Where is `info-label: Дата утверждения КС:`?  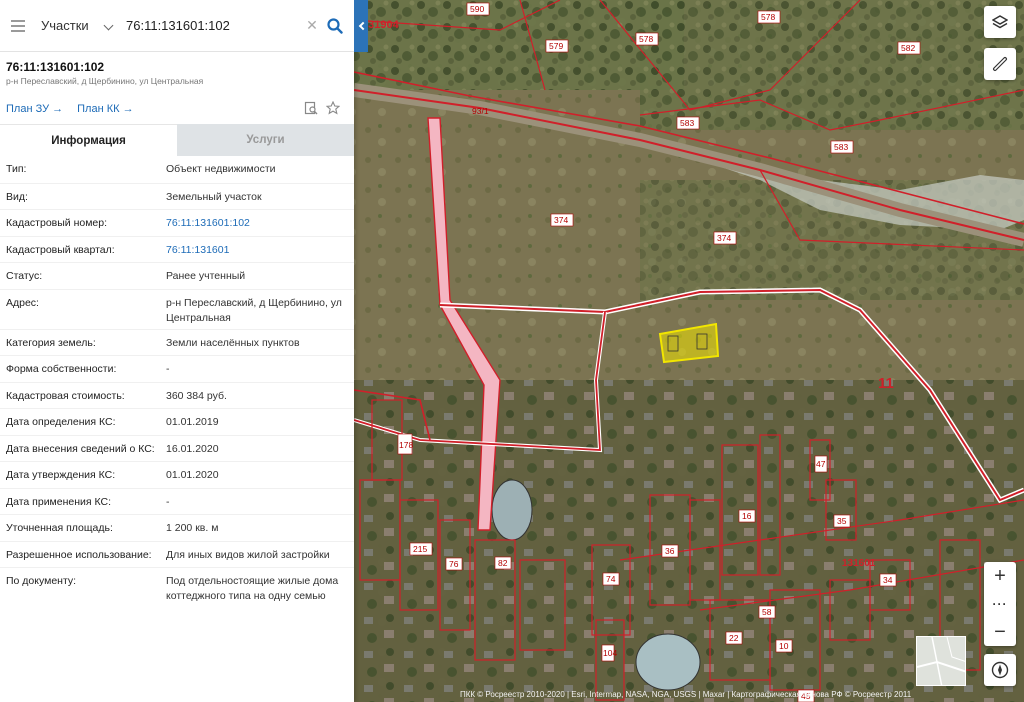 info-label: Дата утверждения КС: is located at coordinates (61, 475).